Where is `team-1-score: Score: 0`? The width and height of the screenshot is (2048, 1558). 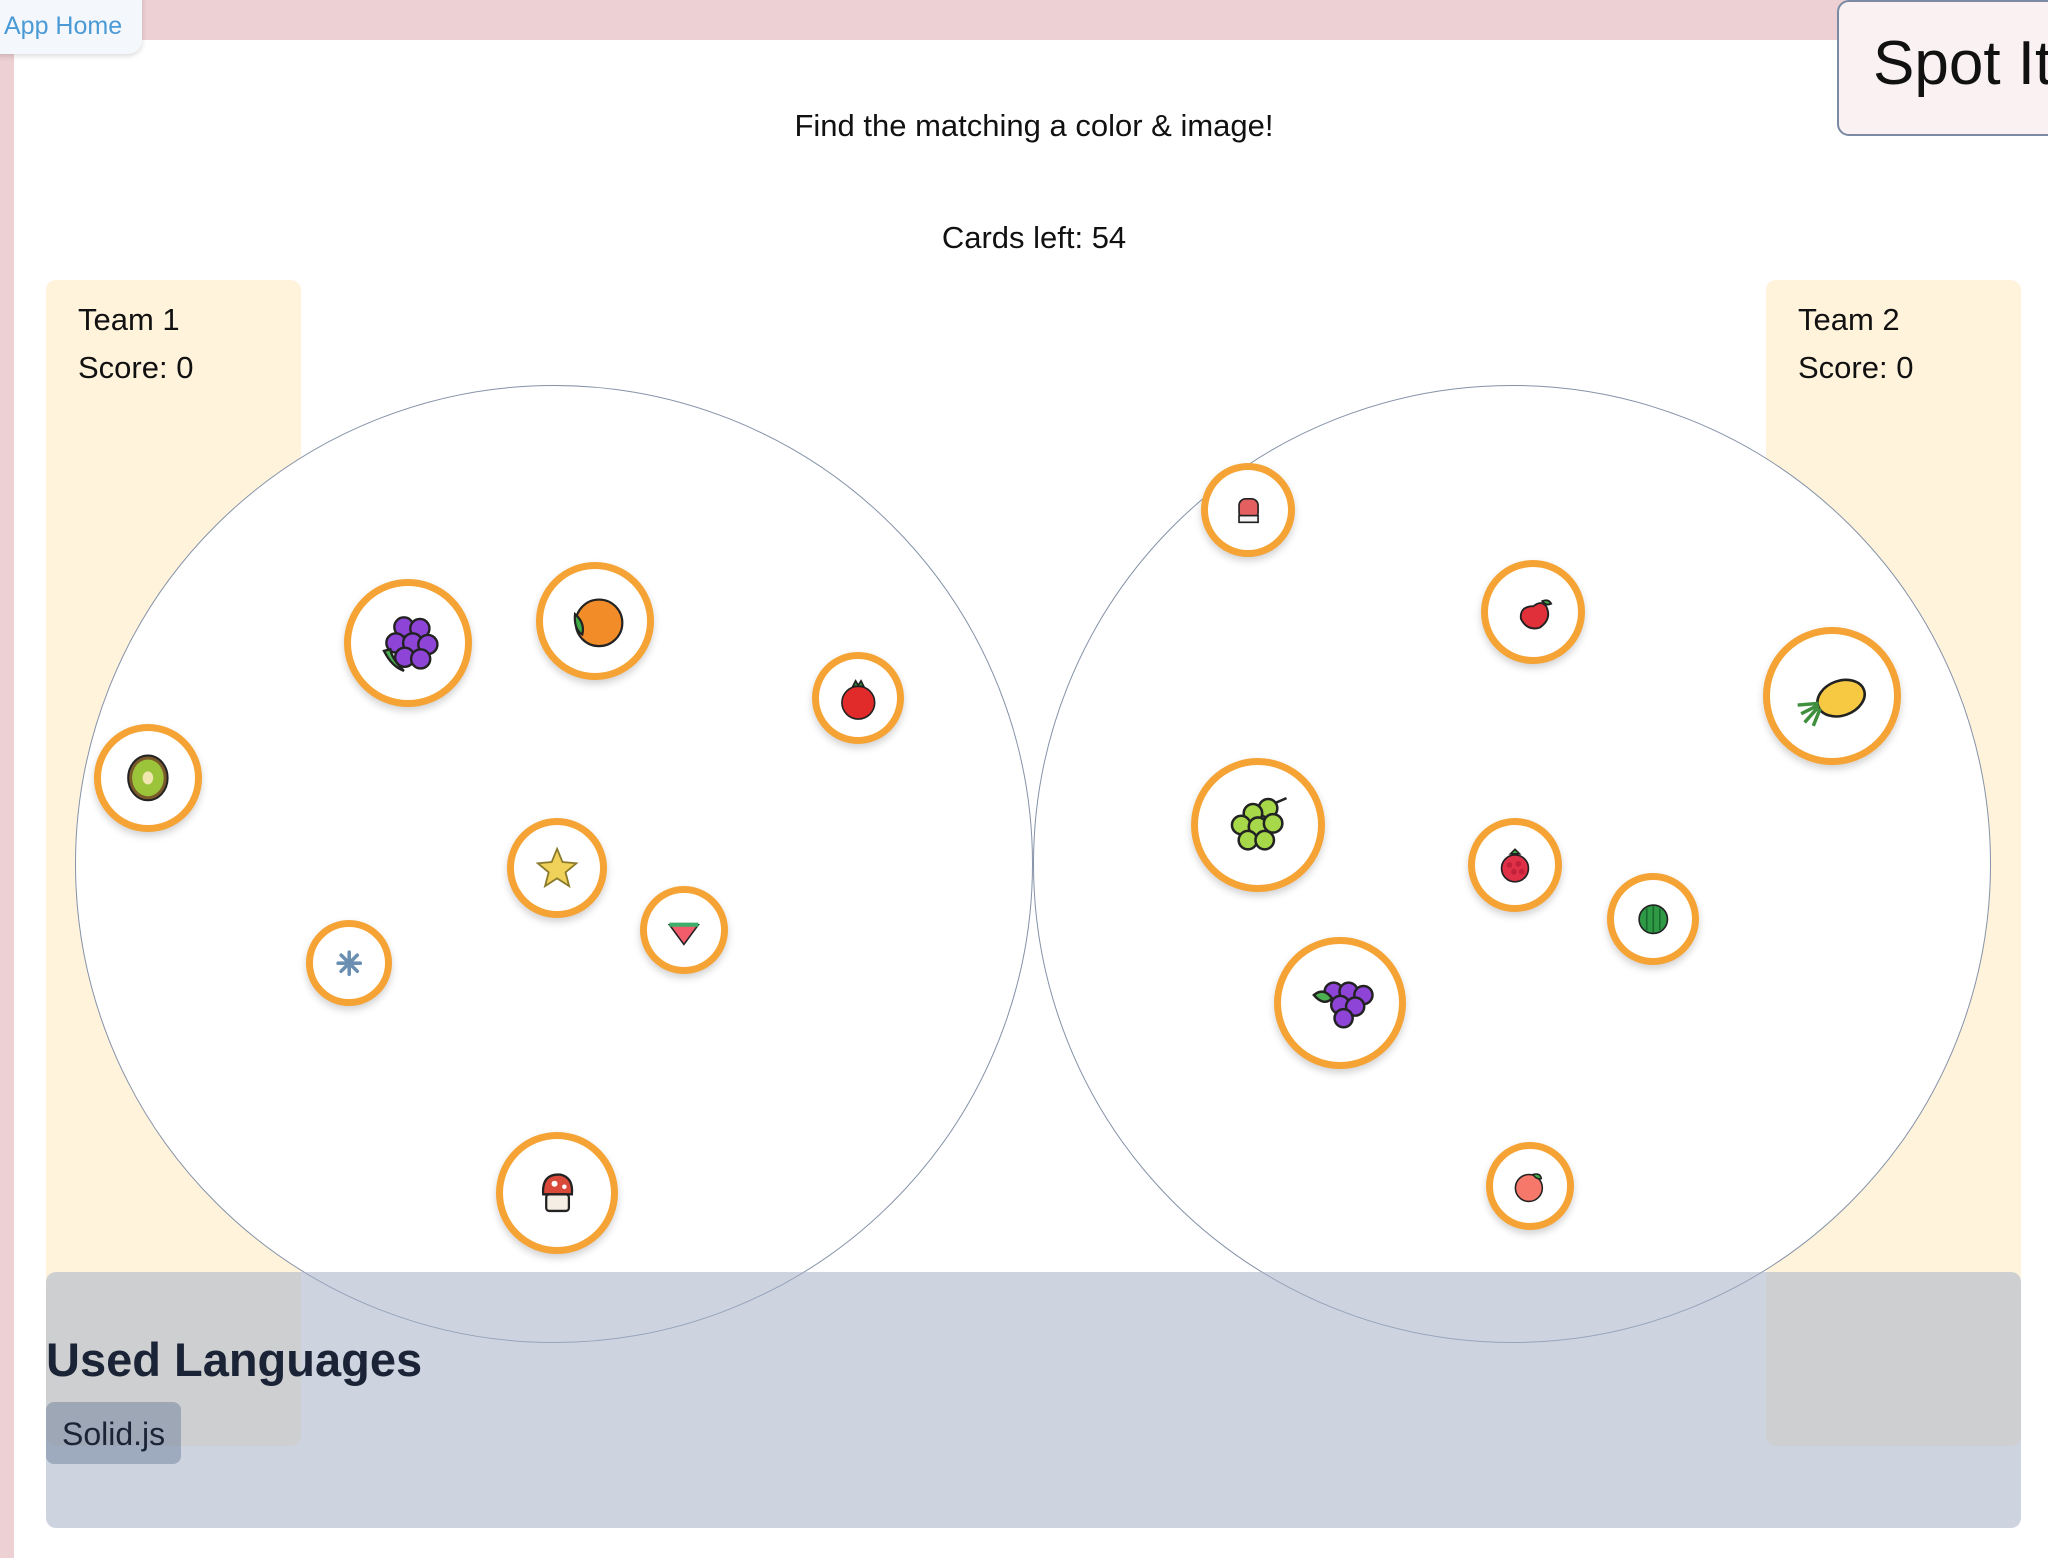
team-1-score: Score: 0 is located at coordinates (136, 367).